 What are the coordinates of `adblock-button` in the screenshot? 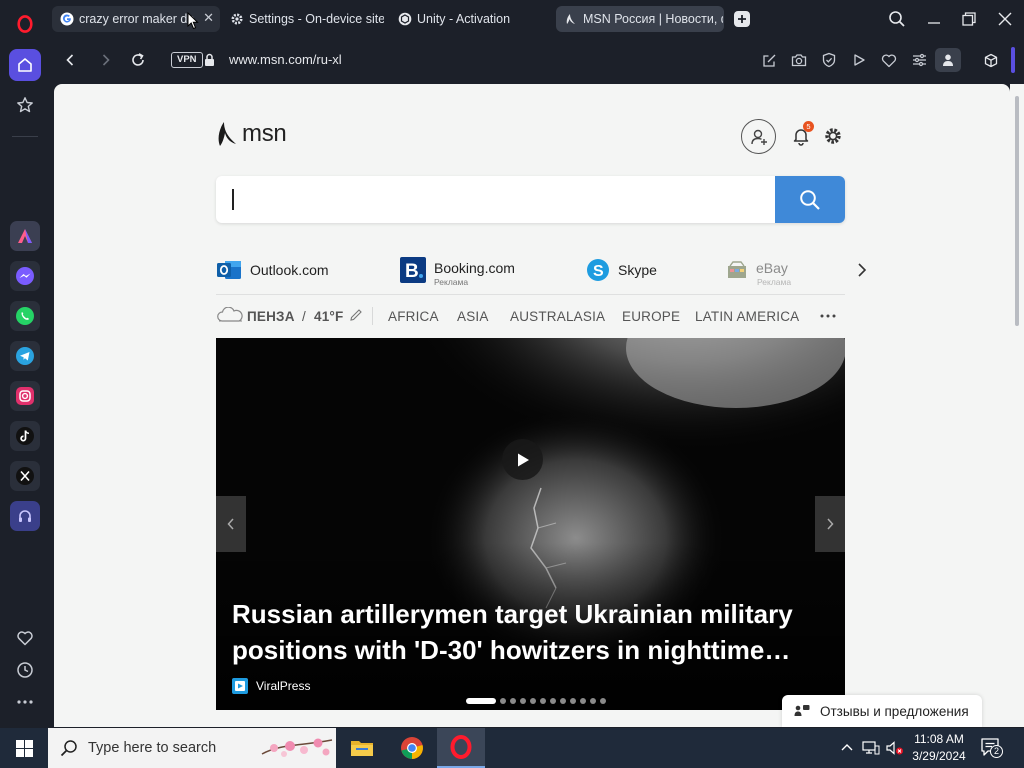 It's located at (829, 60).